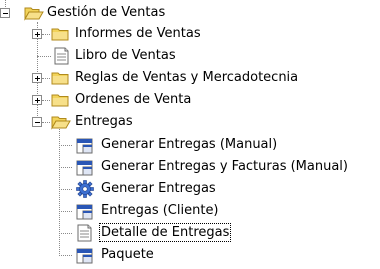  I want to click on process-gear-icon, so click(86, 189).